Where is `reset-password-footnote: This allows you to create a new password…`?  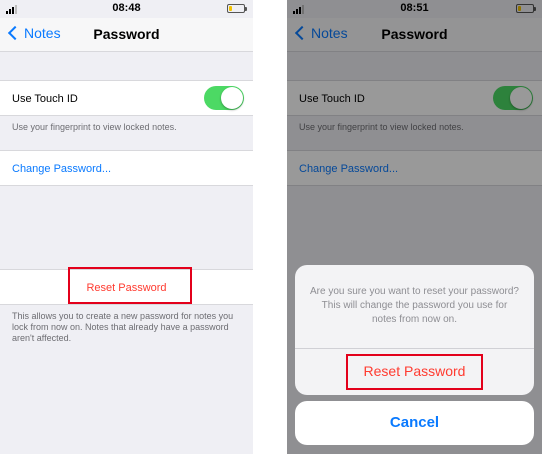
reset-password-footnote: This allows you to create a new password… is located at coordinates (123, 327).